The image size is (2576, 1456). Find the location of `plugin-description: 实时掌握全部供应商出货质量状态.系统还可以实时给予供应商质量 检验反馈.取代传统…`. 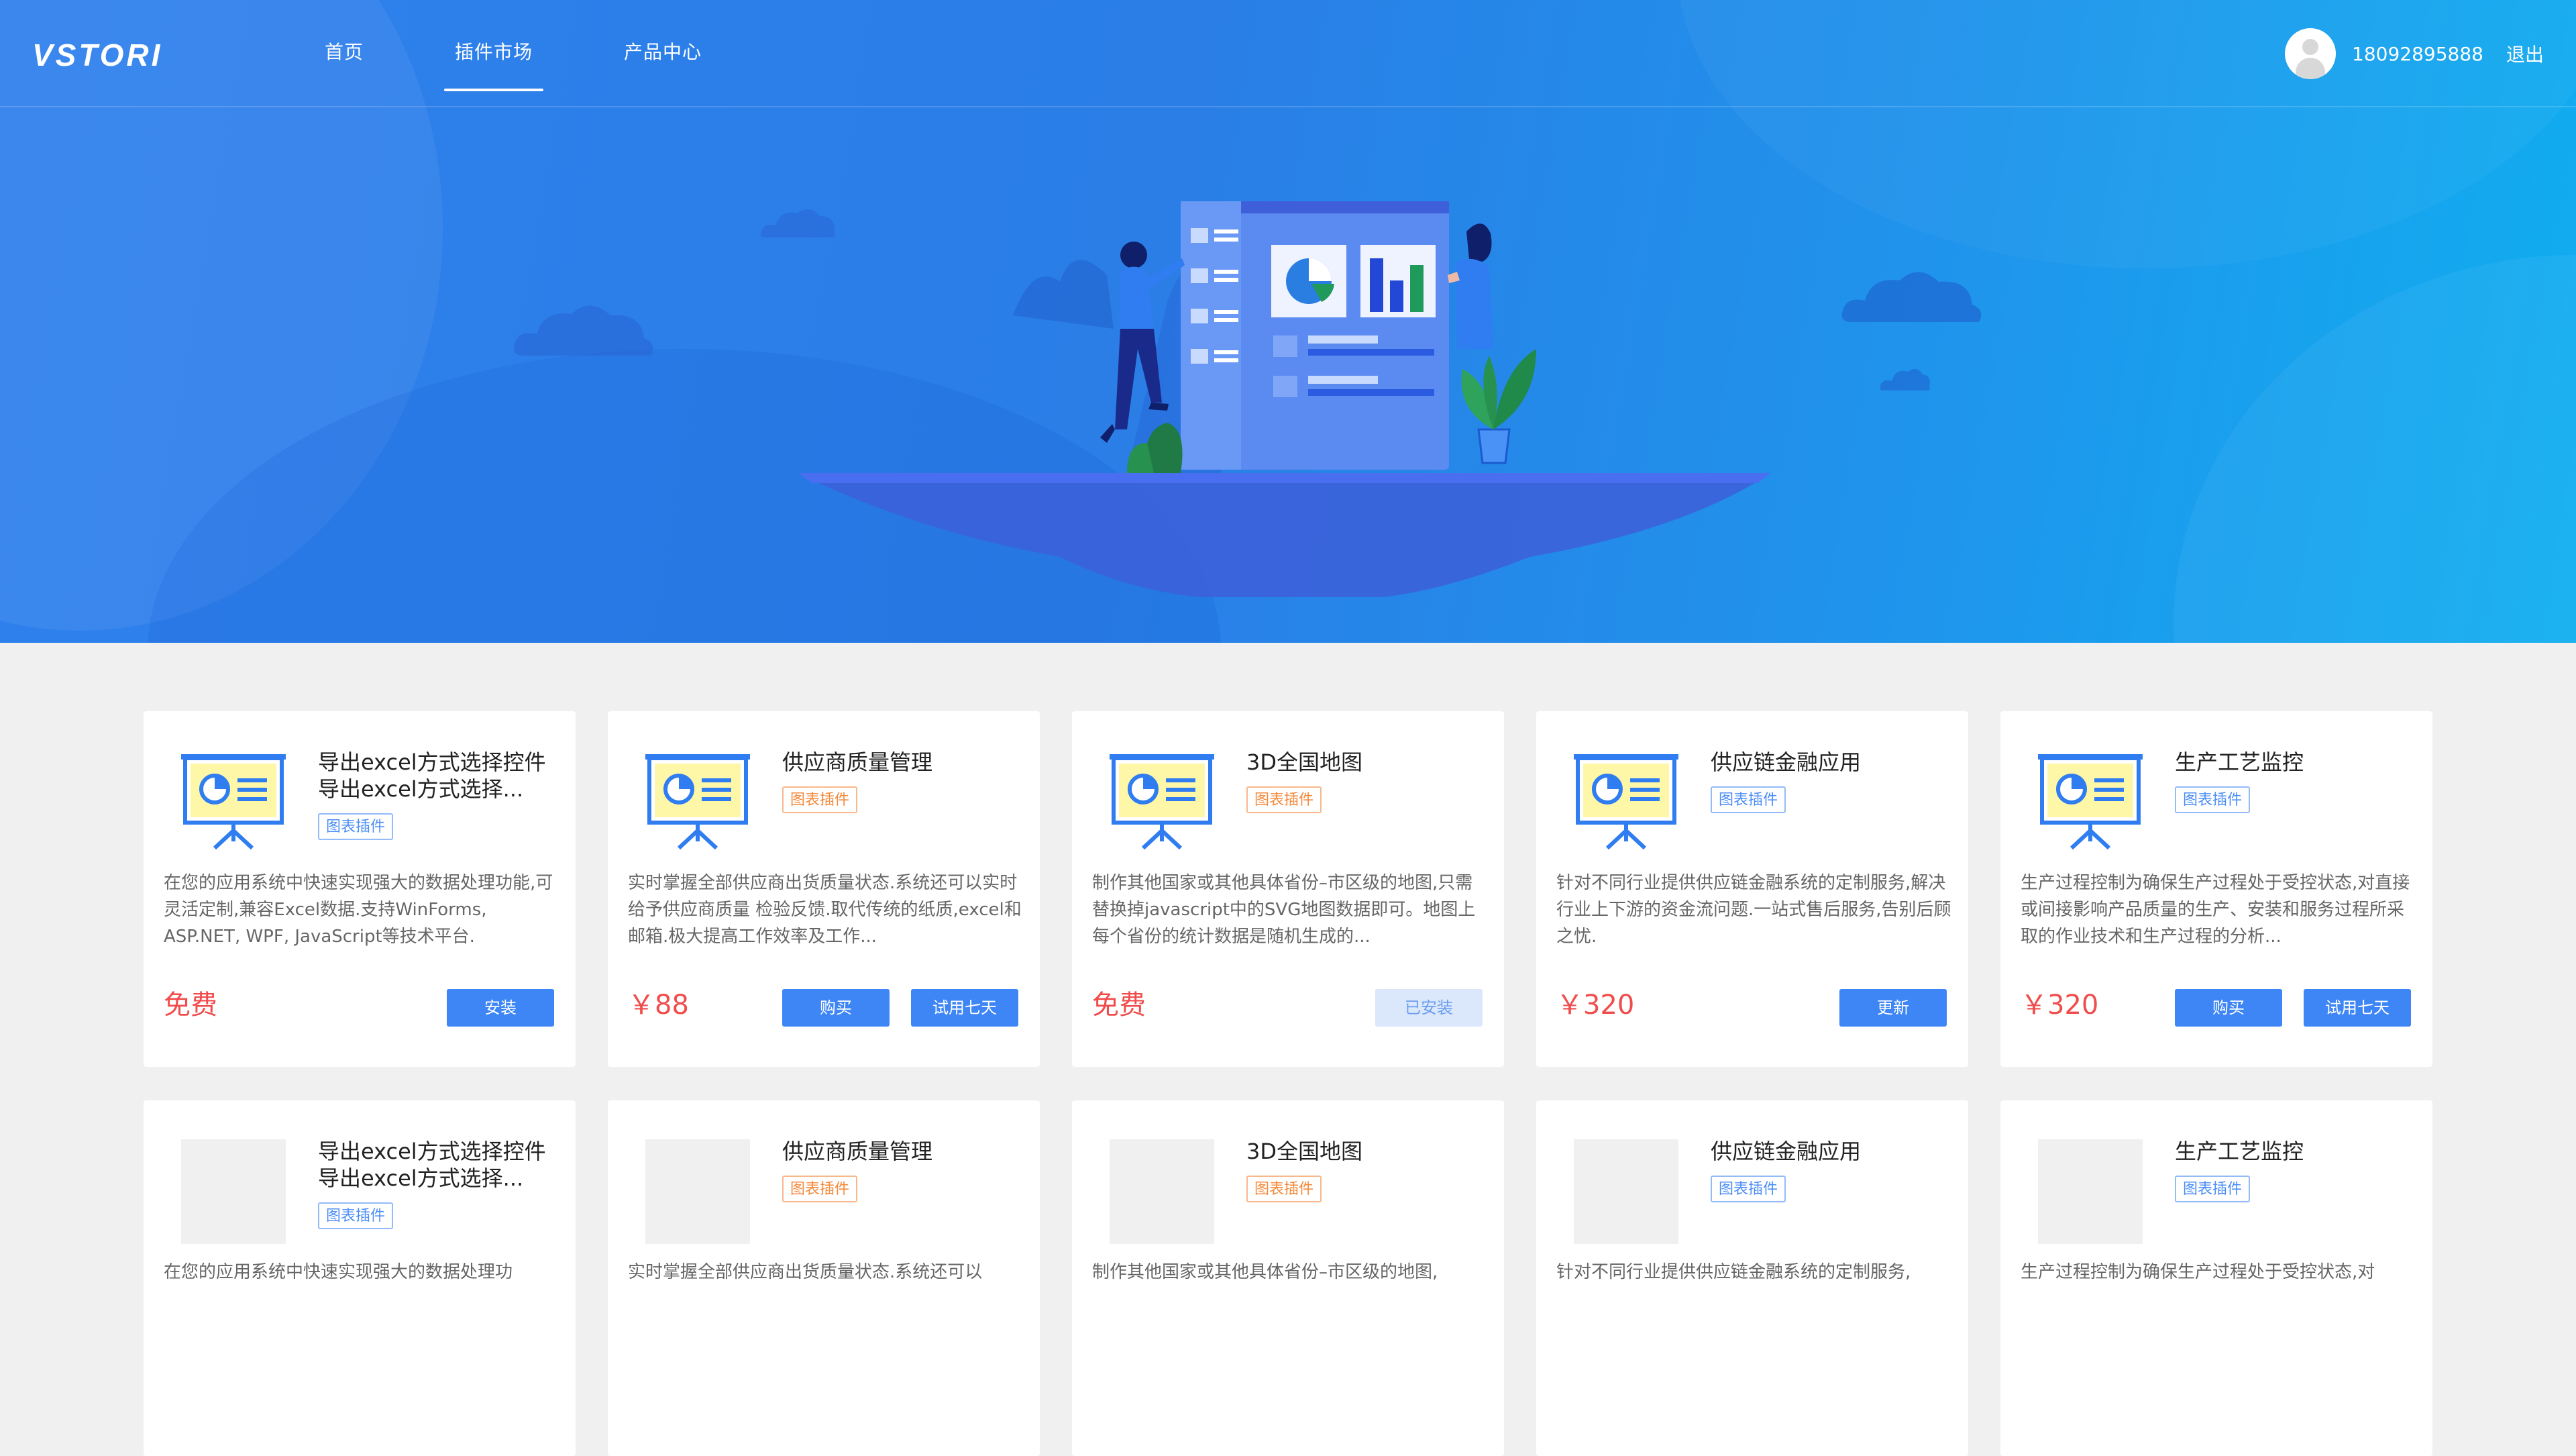

plugin-description: 实时掌握全部供应商出货质量状态.系统还可以实时给予供应商质量 检验反馈.取代传统… is located at coordinates (825, 910).